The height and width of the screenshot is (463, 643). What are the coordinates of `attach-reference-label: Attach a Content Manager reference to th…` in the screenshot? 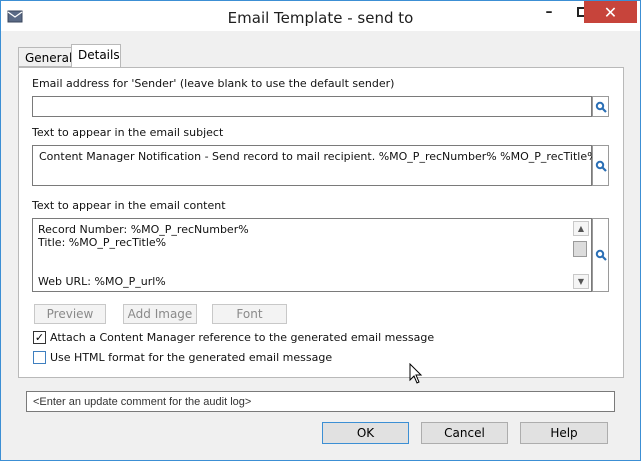 It's located at (242, 337).